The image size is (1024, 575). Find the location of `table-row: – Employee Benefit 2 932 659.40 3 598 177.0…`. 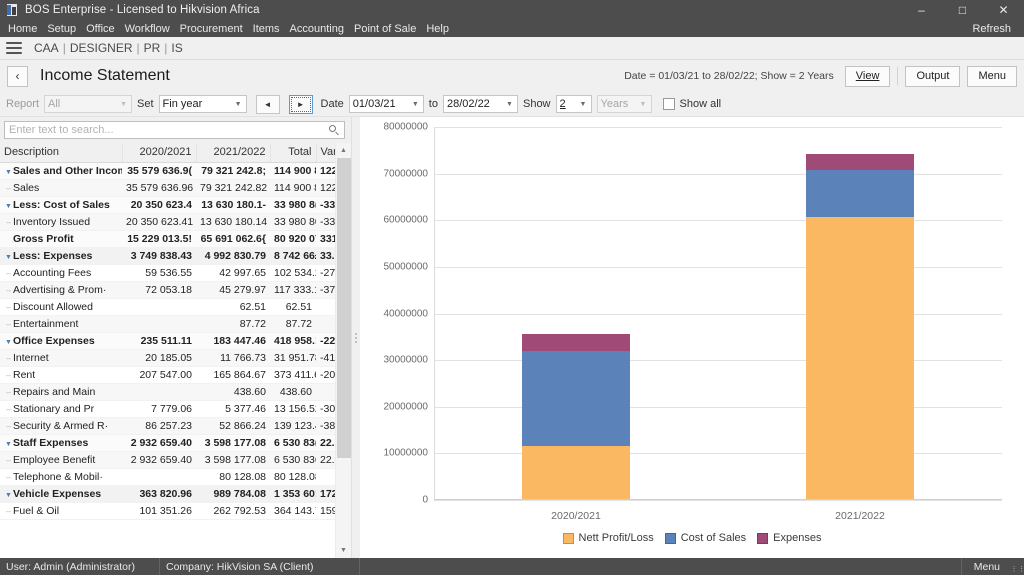

table-row: – Employee Benefit 2 932 659.40 3 598 177.0… is located at coordinates (168, 460).